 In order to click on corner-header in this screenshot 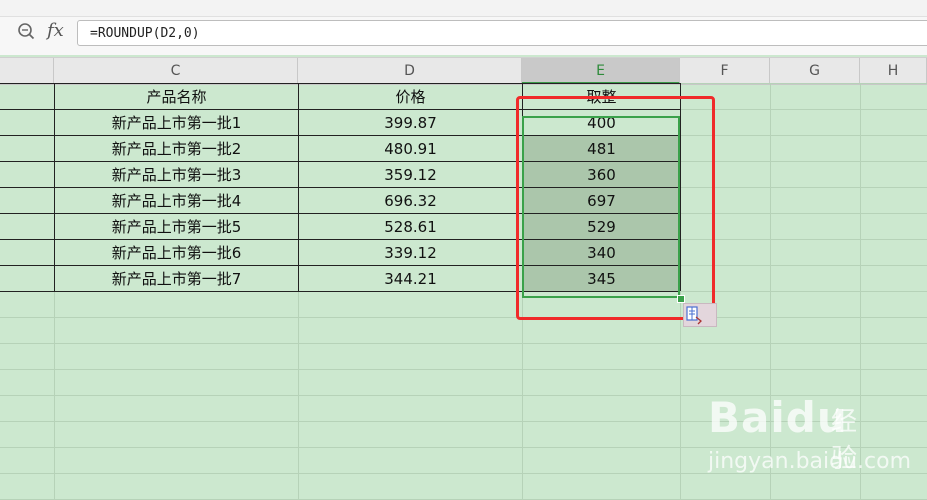, I will do `click(27, 71)`.